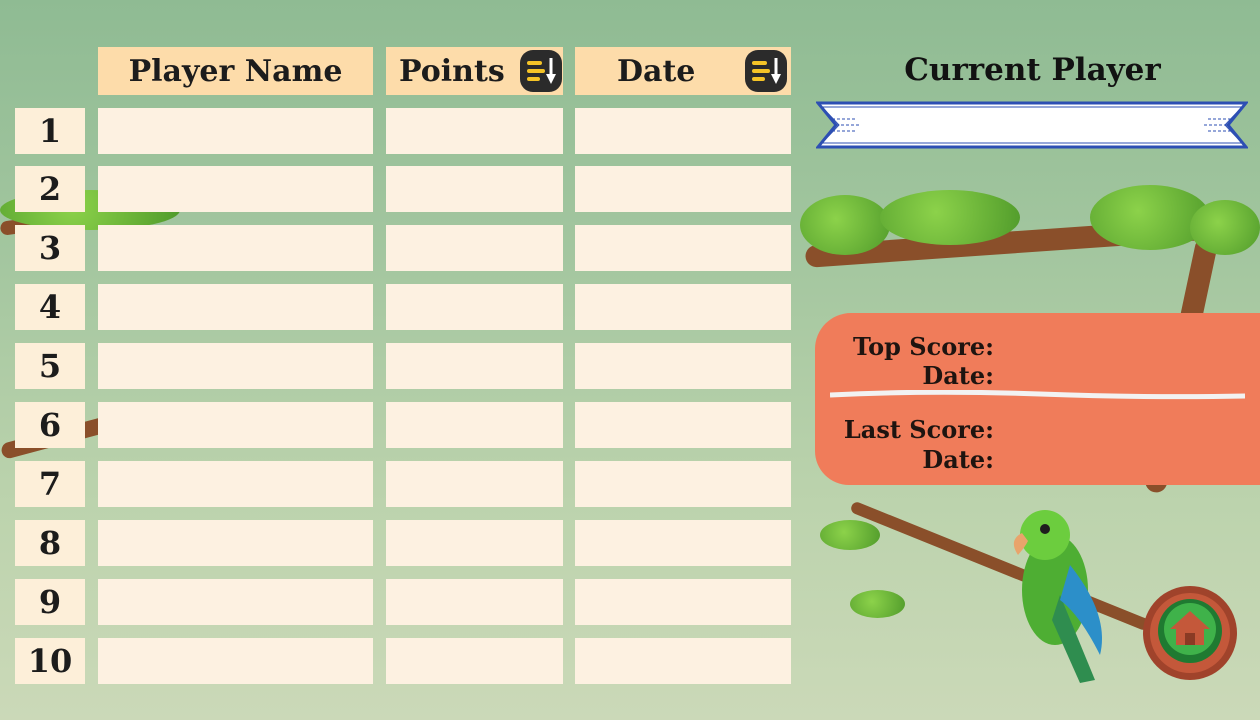  I want to click on column-label-player-name: Player Name, so click(235, 71).